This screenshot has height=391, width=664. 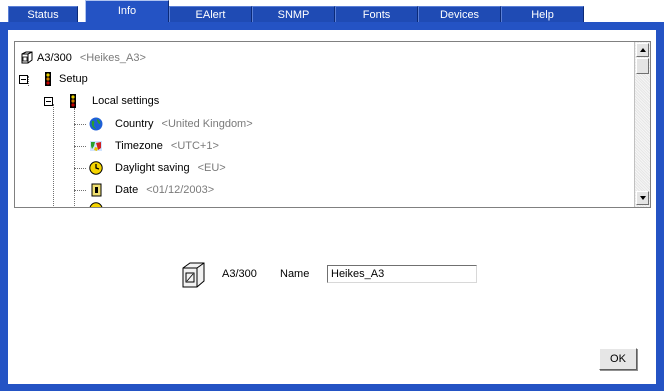 I want to click on ok-button: OK, so click(x=618, y=359).